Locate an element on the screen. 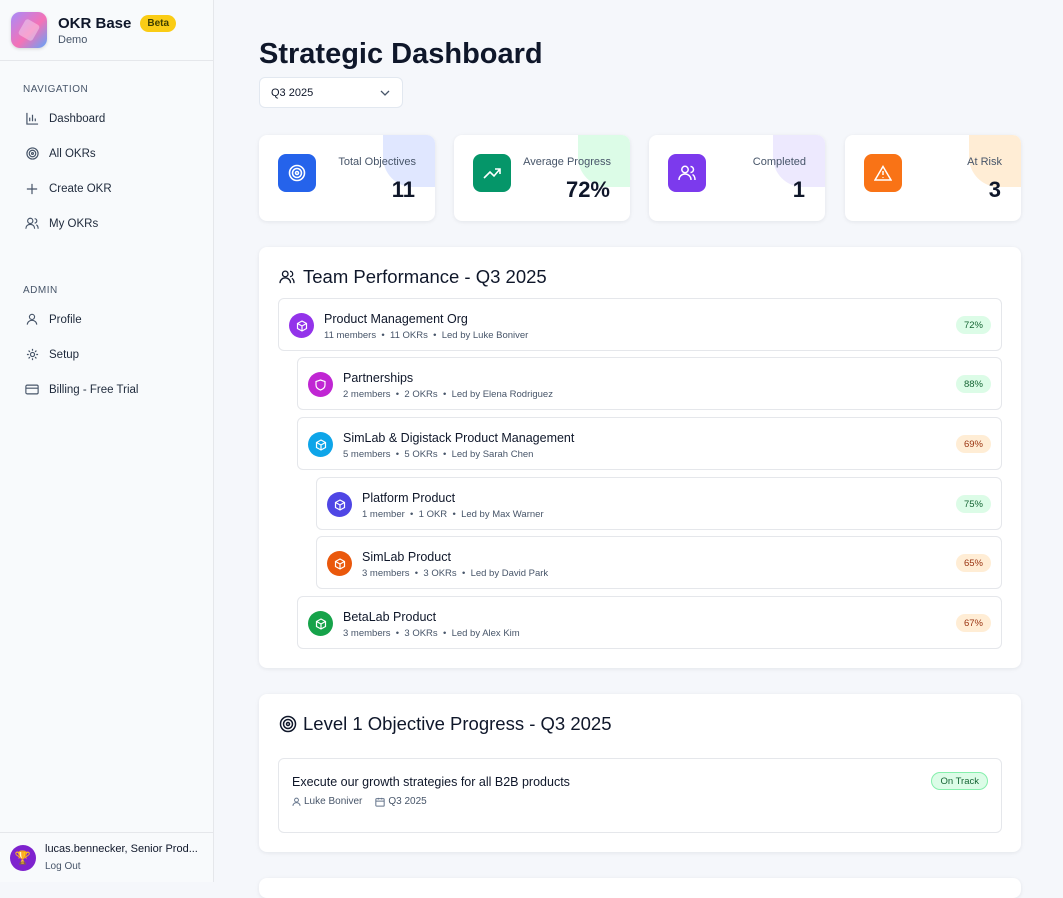 The image size is (1063, 898). team-members: 2 members is located at coordinates (367, 394).